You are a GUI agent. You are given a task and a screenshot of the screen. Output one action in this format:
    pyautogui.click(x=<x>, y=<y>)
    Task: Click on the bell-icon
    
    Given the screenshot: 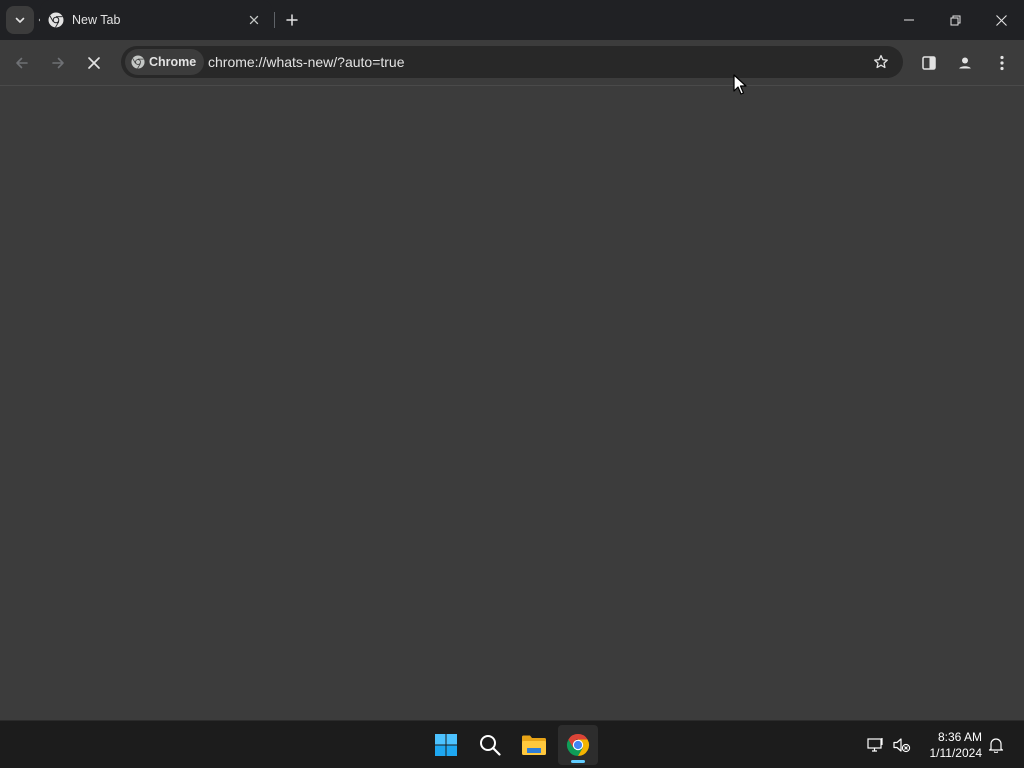 What is the action you would take?
    pyautogui.click(x=996, y=745)
    